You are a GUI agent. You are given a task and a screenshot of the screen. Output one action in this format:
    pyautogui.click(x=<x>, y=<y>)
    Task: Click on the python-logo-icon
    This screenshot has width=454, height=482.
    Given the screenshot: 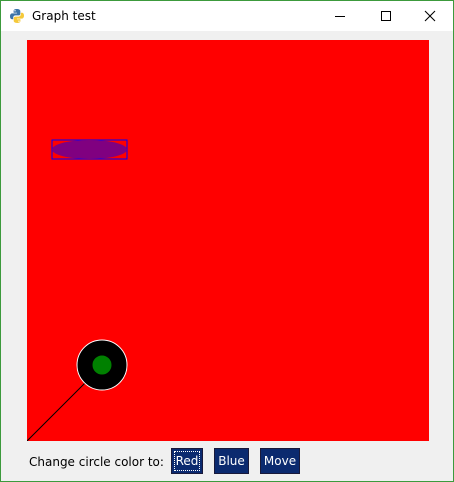 What is the action you would take?
    pyautogui.click(x=17, y=16)
    